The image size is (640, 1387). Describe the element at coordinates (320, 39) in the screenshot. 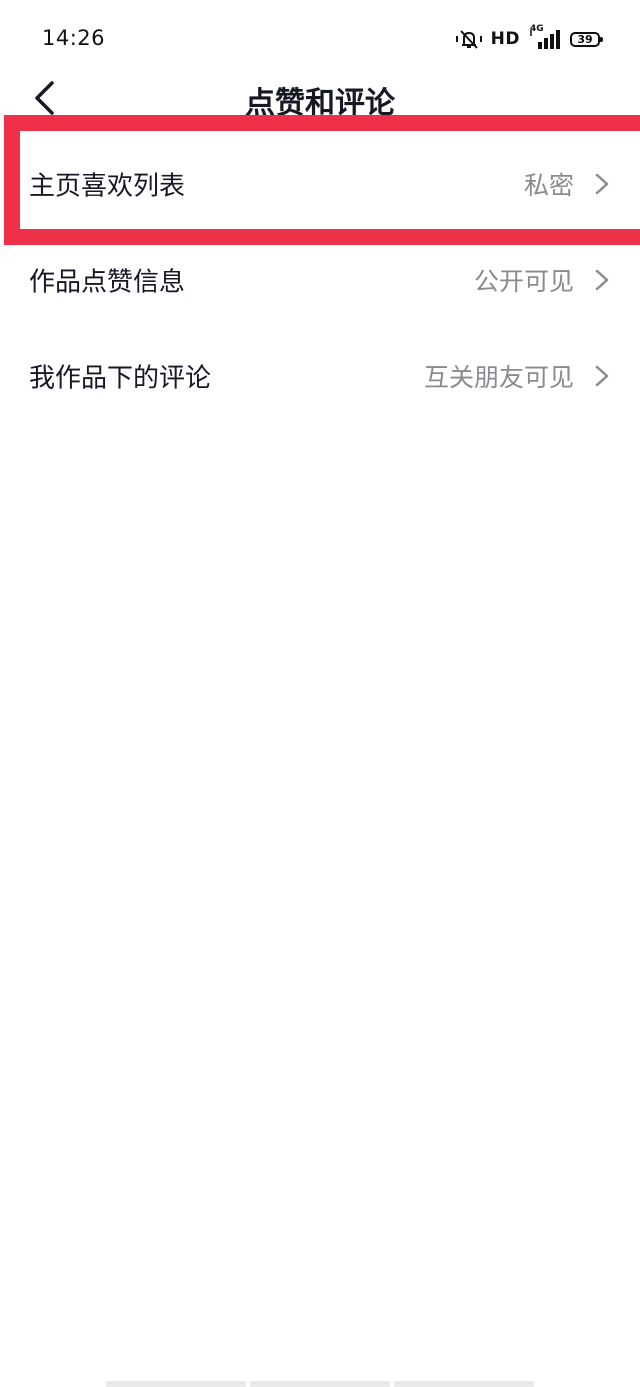

I see `status-bar: 14:26 HD 4G 39` at that location.